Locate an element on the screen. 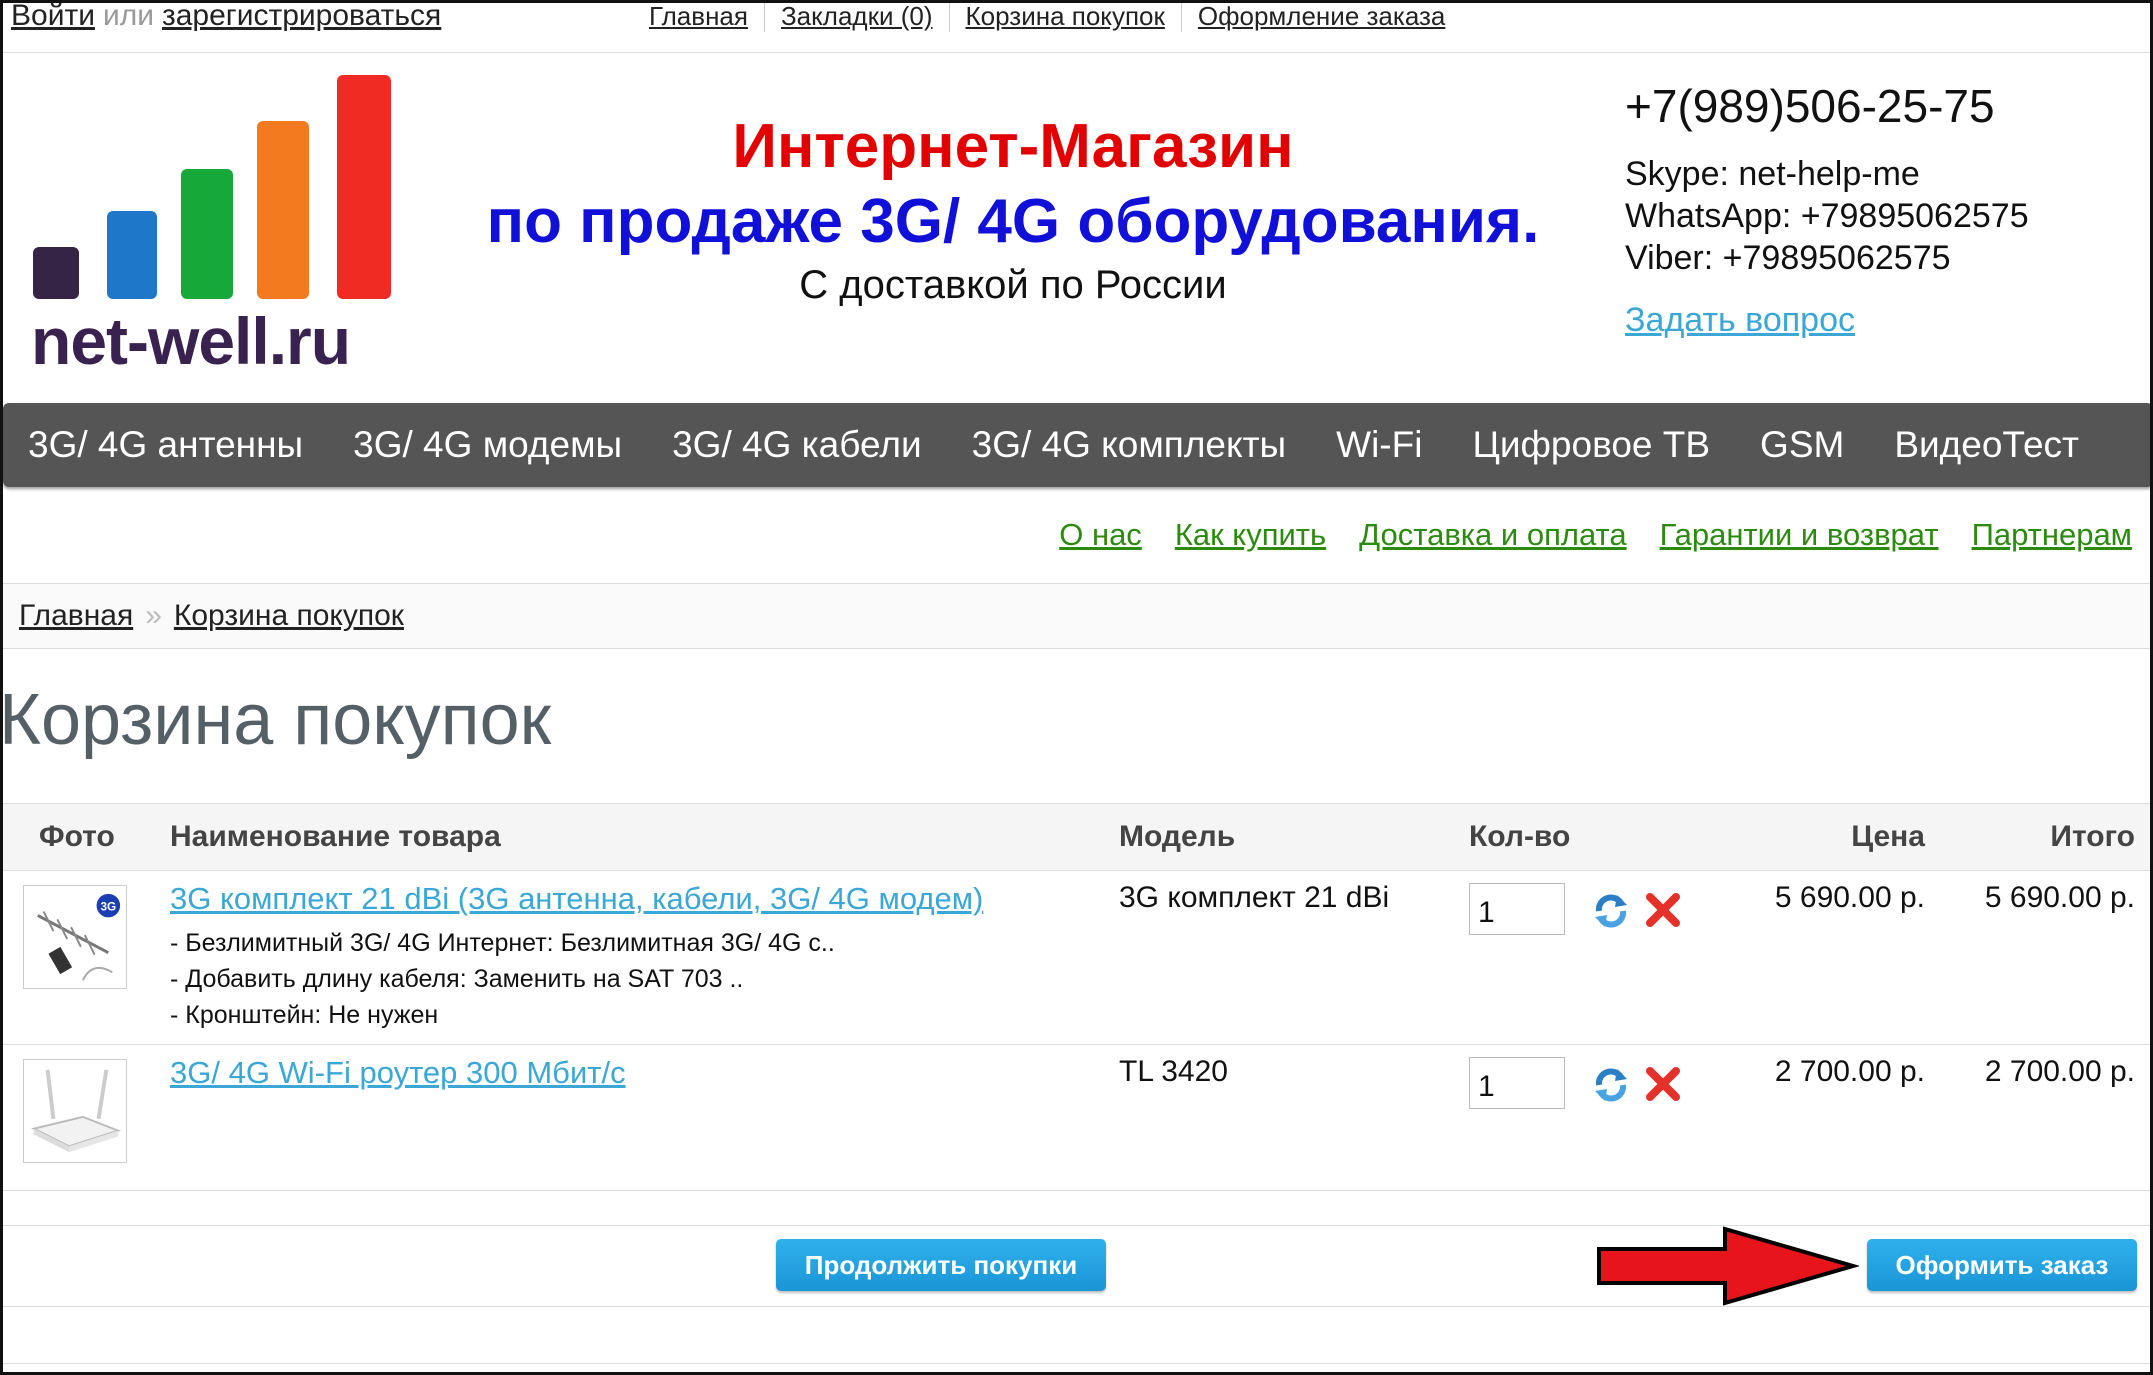  column-name: Наименование товара is located at coordinates (335, 836).